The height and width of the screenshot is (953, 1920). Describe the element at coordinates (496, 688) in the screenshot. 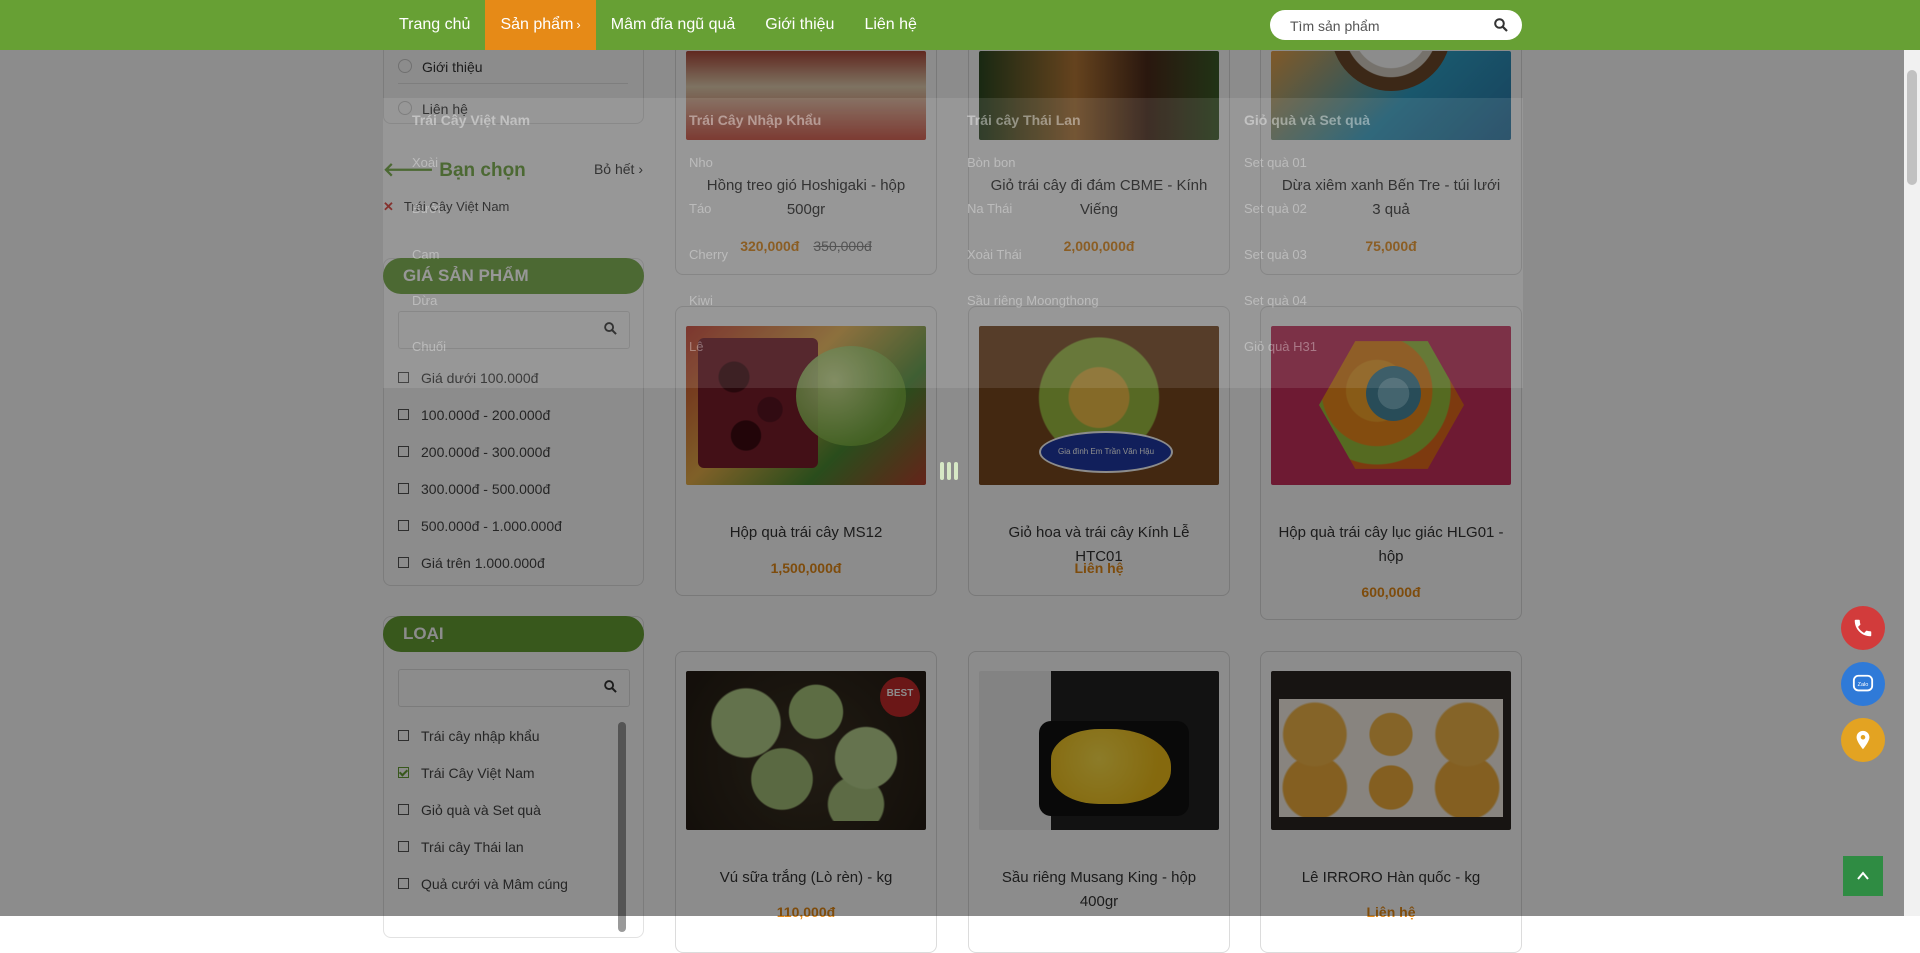

I see `type-filter-search-input` at that location.